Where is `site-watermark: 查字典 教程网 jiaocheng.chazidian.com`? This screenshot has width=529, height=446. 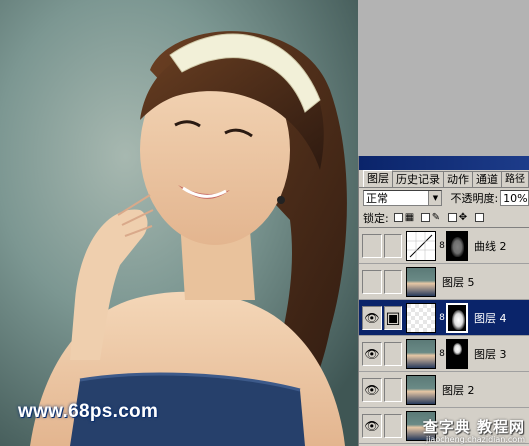
site-watermark: 查字典 教程网 jiaocheng.chazidian.com is located at coordinates (459, 431).